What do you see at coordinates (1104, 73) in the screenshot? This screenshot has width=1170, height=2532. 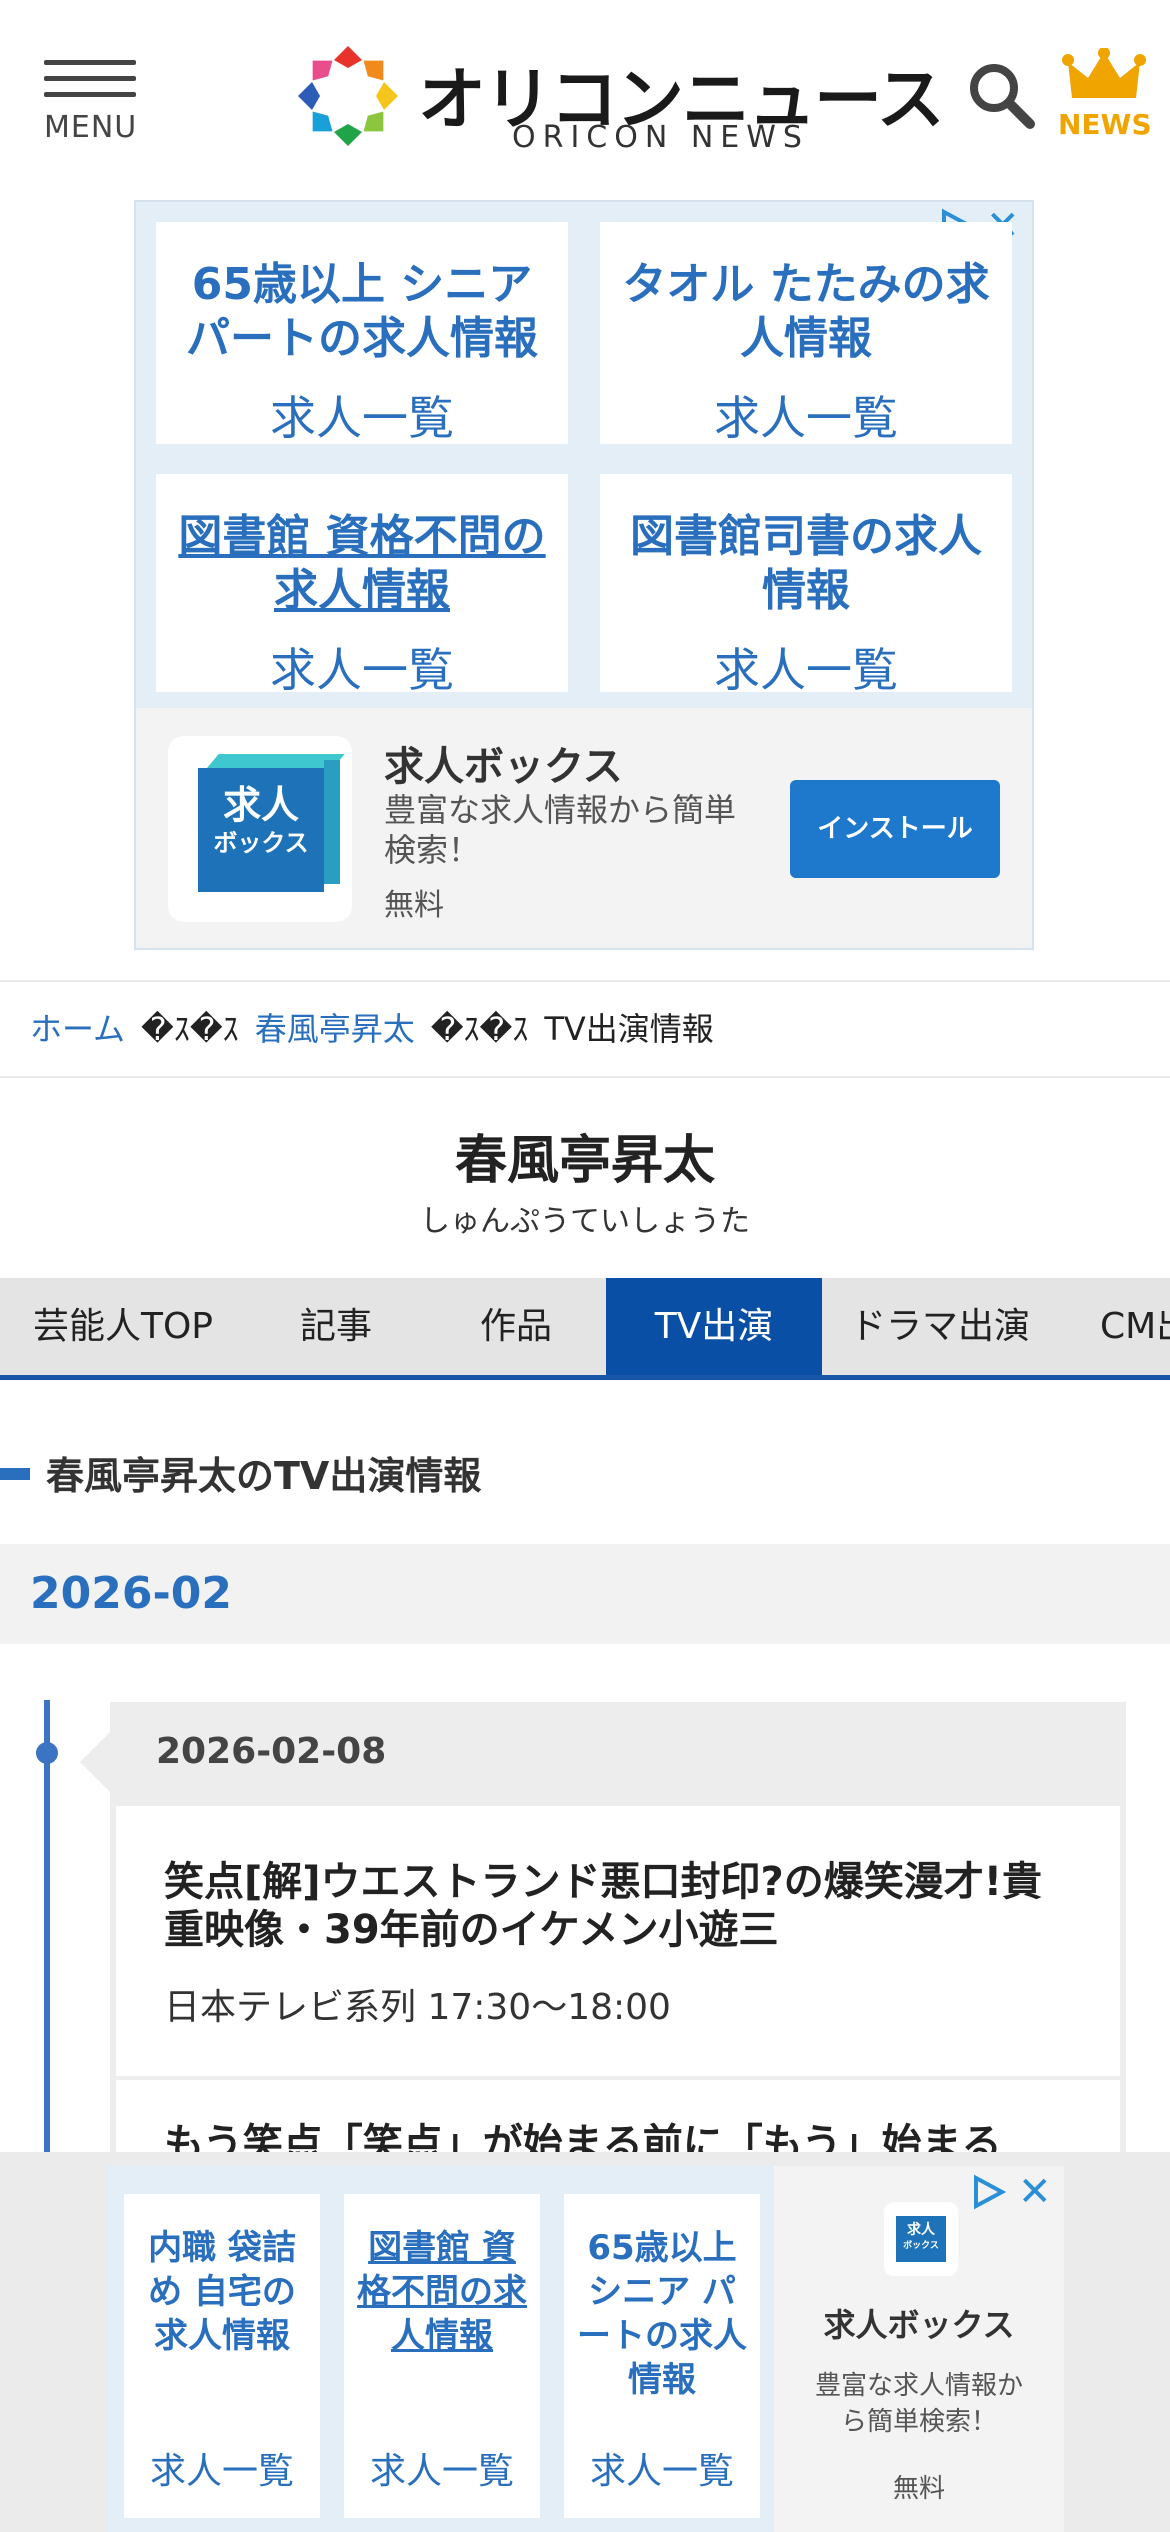 I see `crown-icon` at bounding box center [1104, 73].